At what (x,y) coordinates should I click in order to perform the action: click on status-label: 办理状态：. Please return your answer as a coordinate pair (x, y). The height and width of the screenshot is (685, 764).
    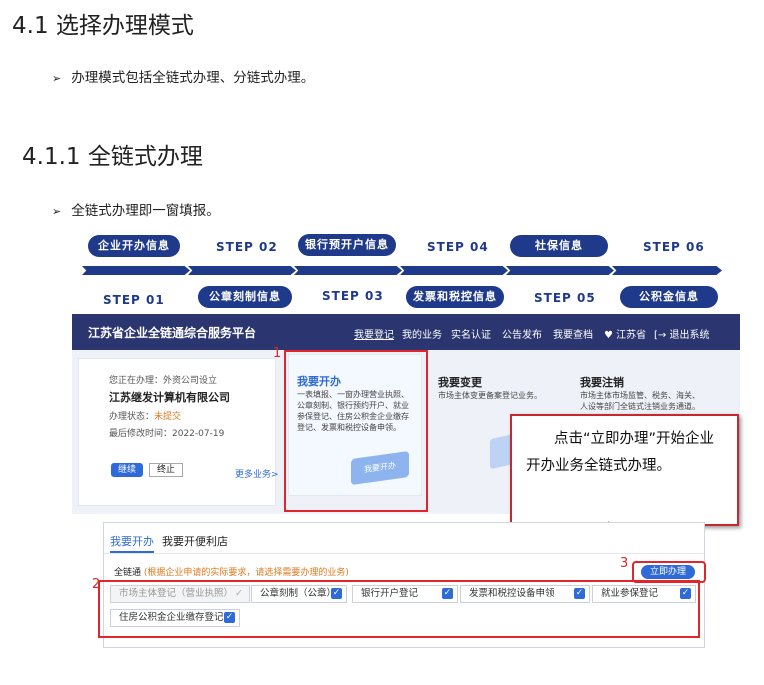
    Looking at the image, I should click on (132, 417).